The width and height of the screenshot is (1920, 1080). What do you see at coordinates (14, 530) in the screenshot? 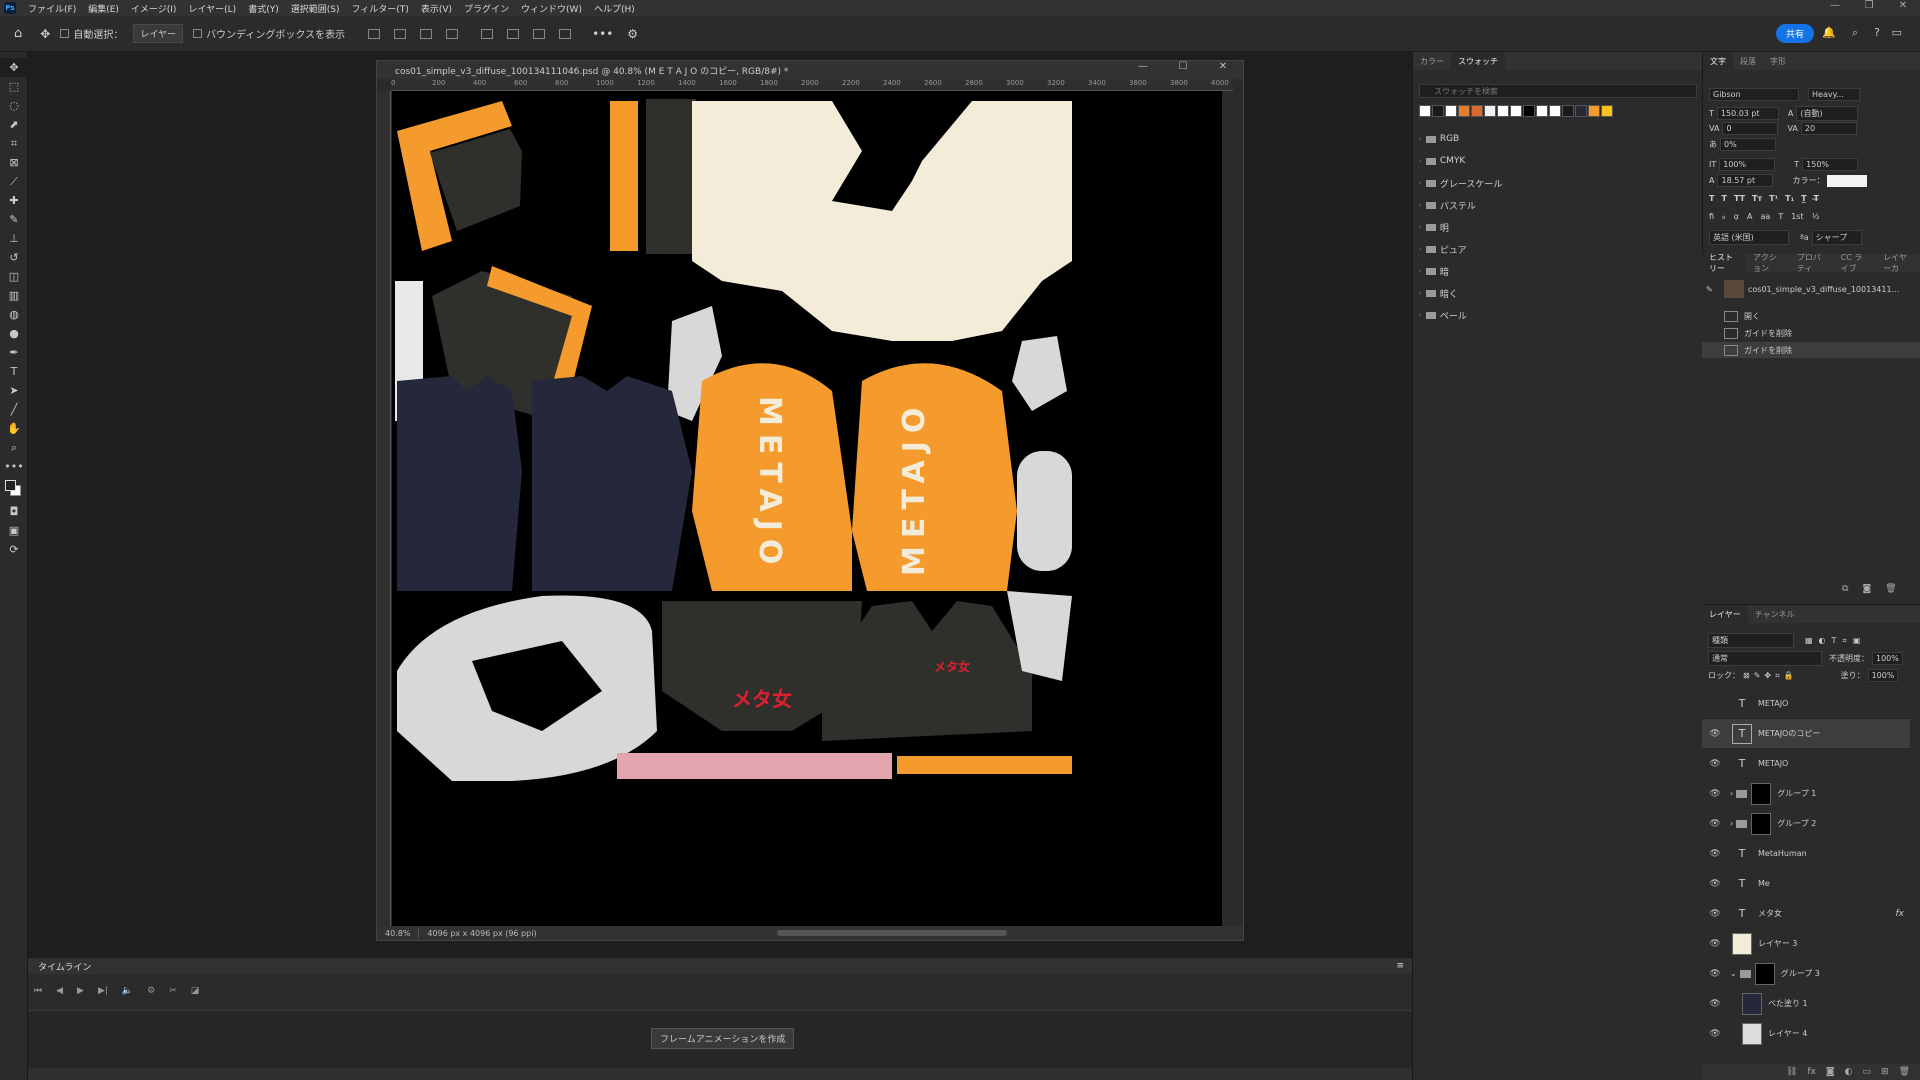
I see `screen-mode-icon: ▣` at bounding box center [14, 530].